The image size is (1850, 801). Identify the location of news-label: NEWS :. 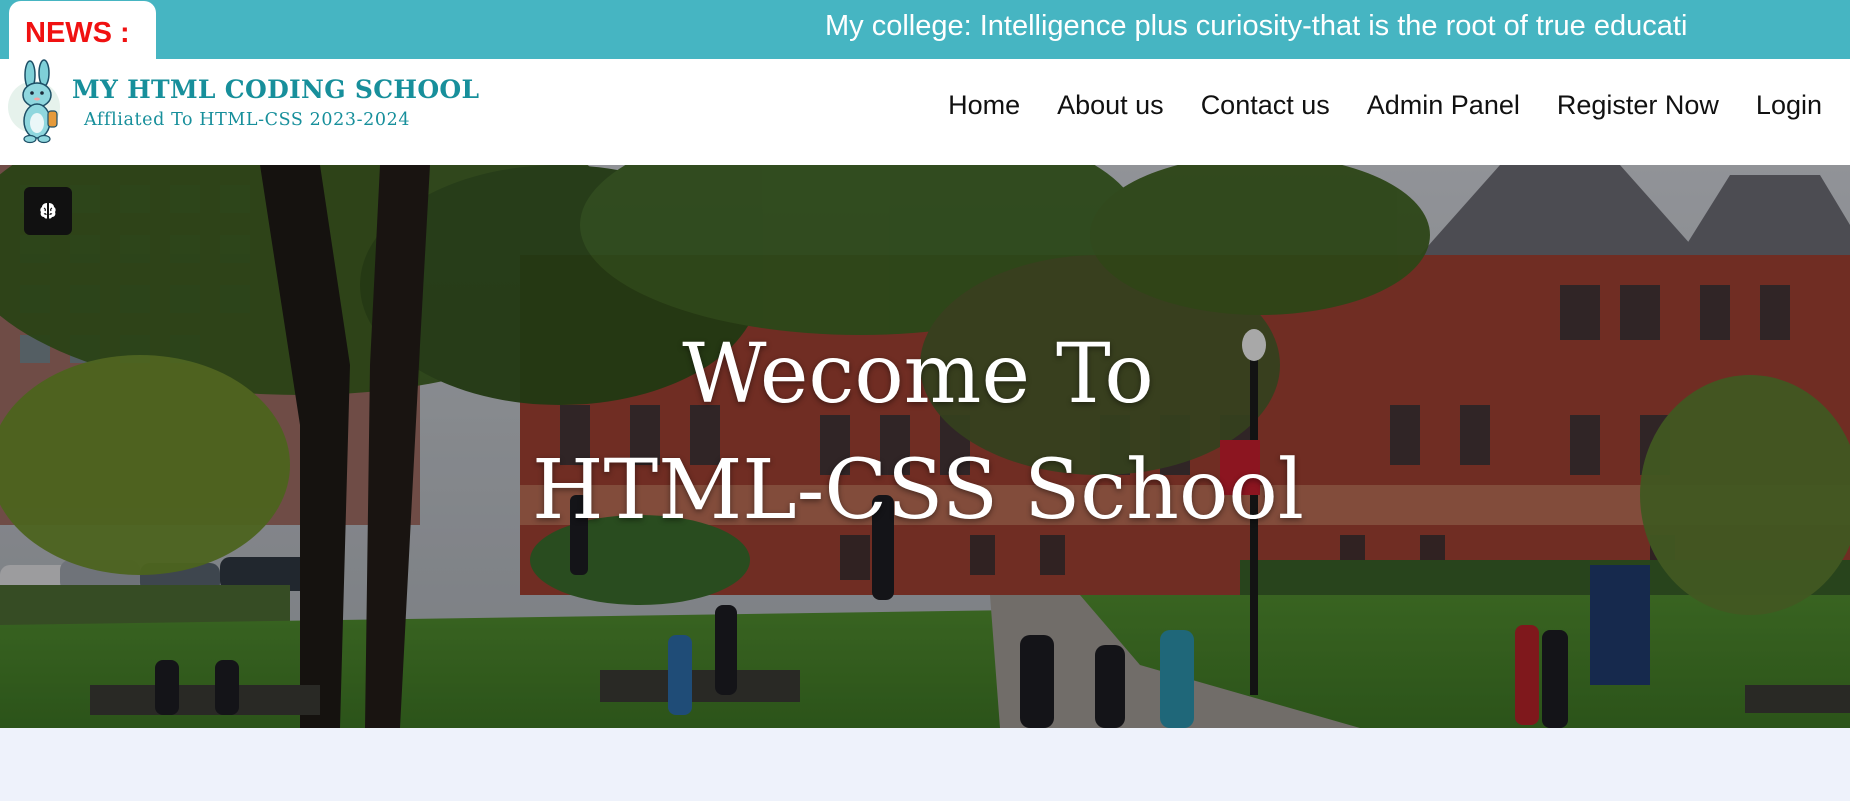
(82, 30).